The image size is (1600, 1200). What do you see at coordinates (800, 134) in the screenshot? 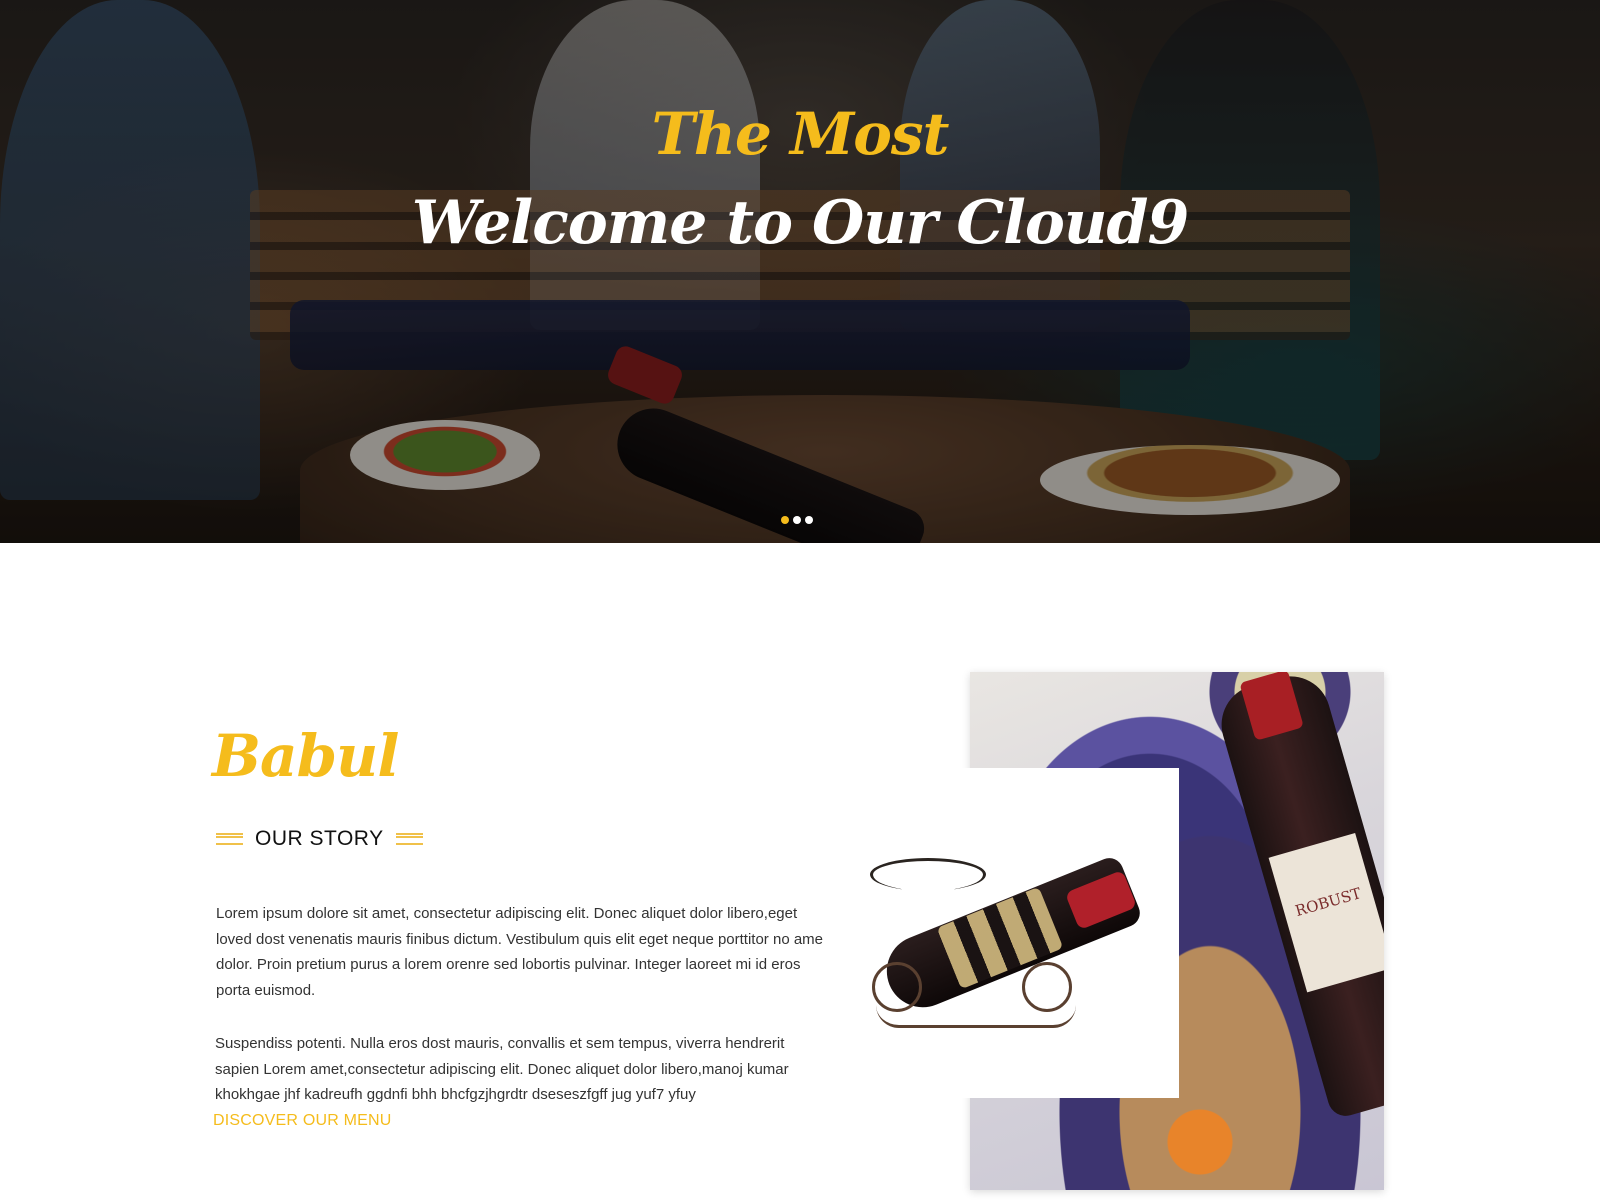
I see `hero-title-top: The Most` at bounding box center [800, 134].